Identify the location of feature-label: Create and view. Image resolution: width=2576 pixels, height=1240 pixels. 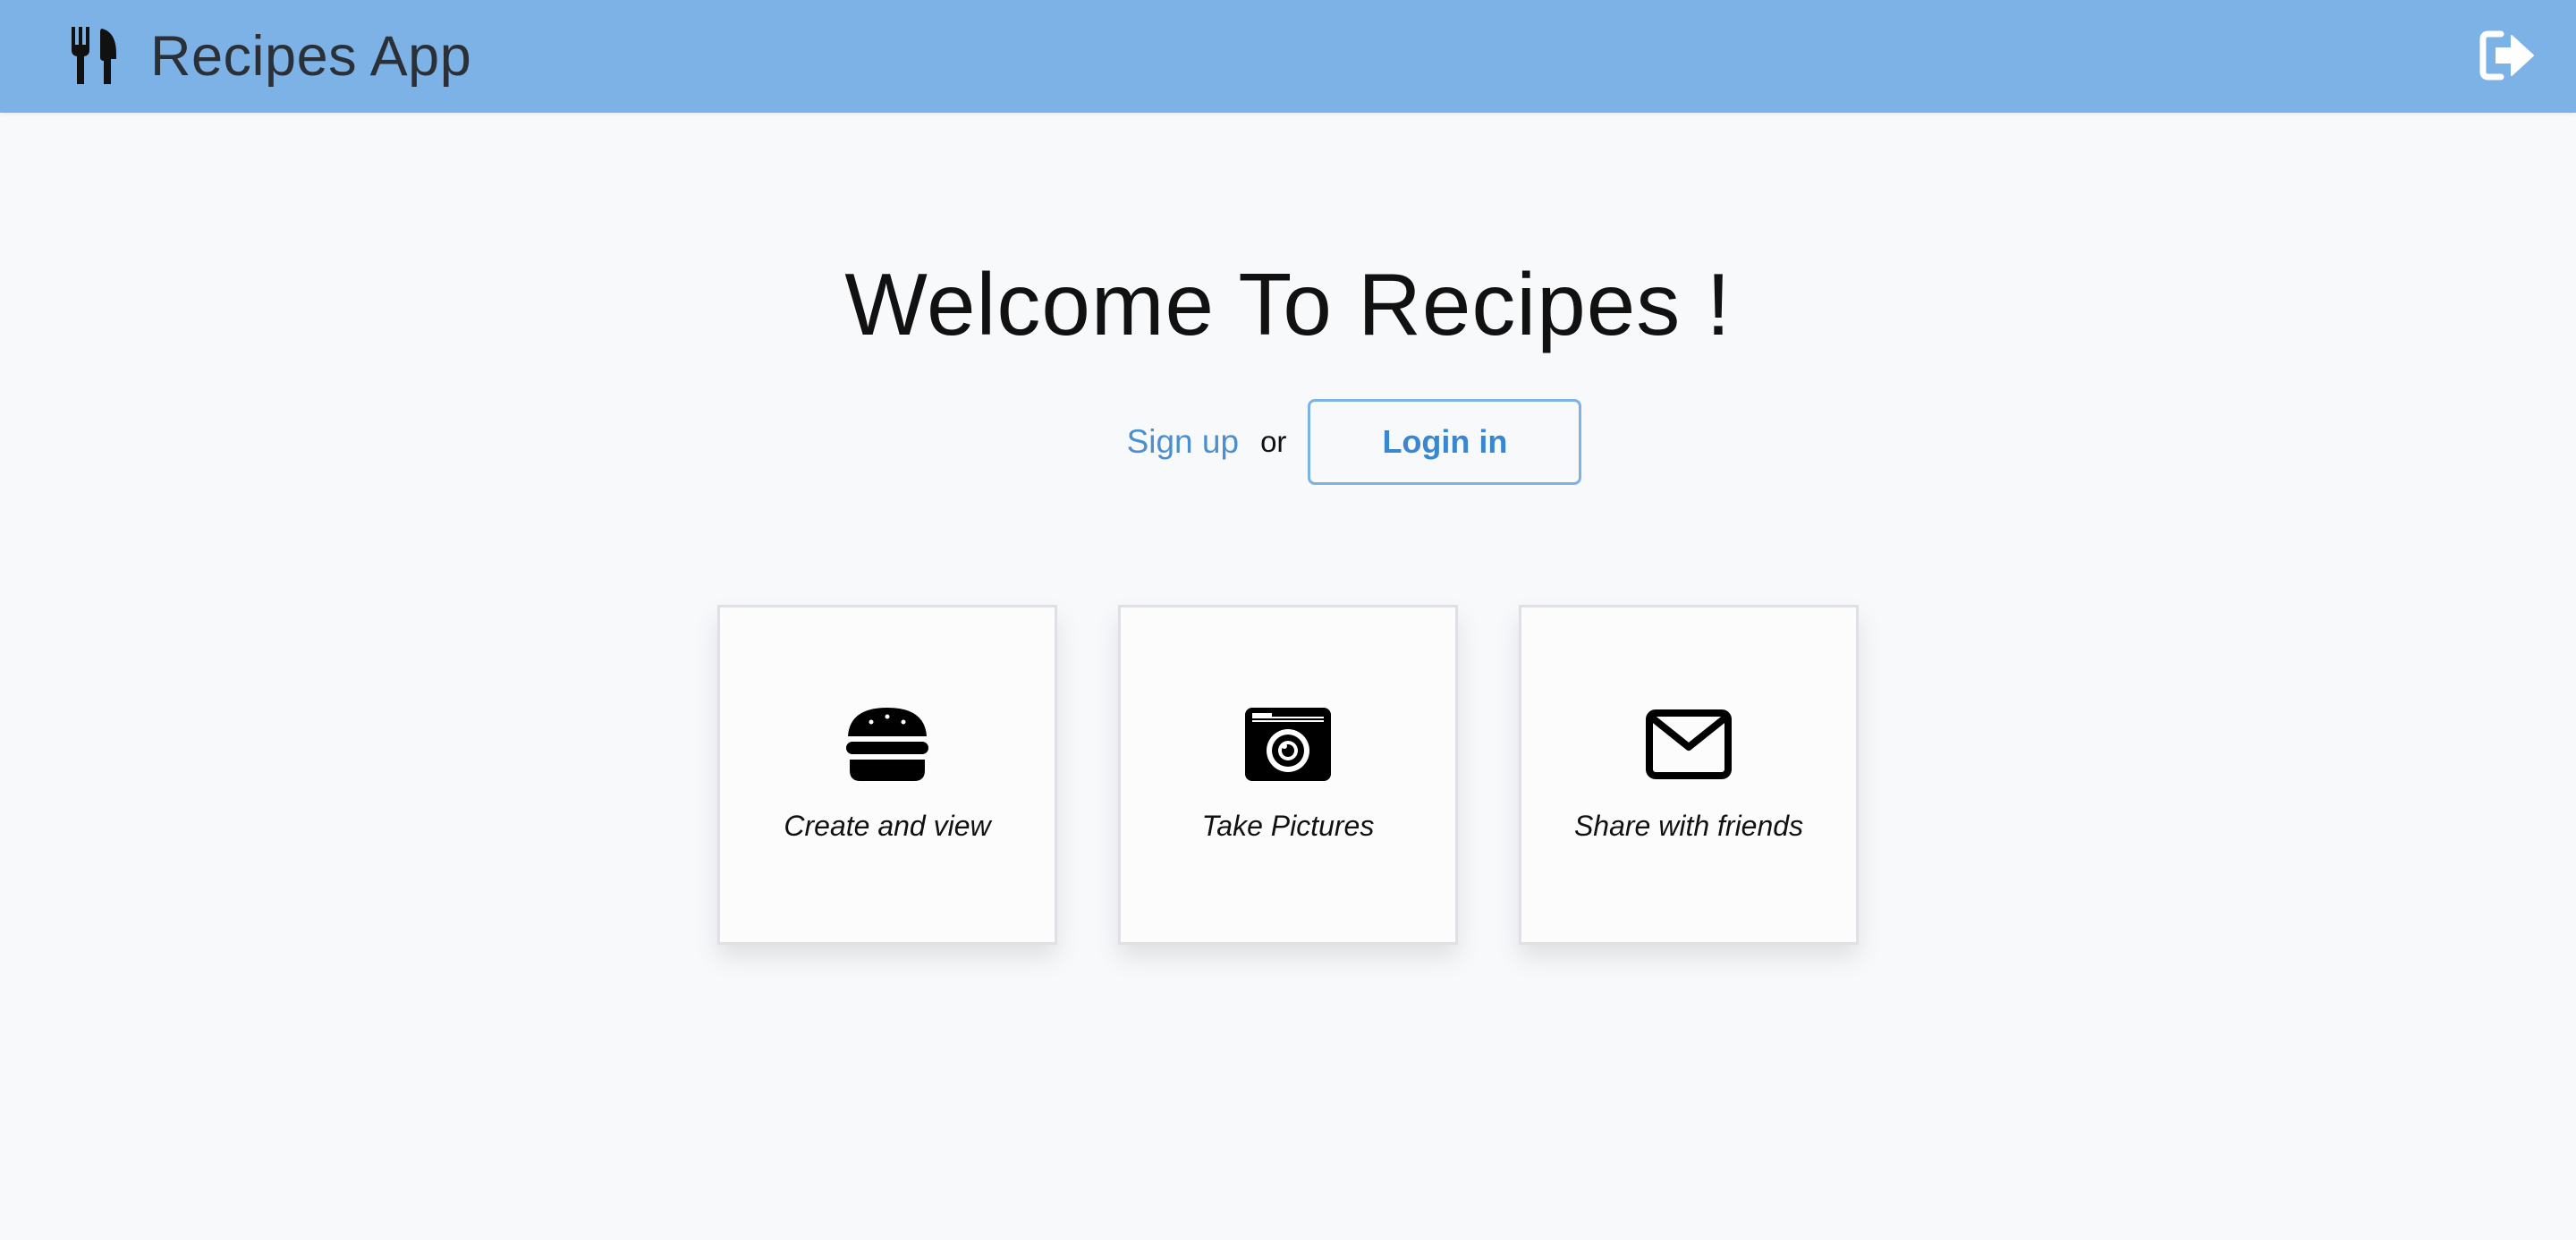
(887, 826).